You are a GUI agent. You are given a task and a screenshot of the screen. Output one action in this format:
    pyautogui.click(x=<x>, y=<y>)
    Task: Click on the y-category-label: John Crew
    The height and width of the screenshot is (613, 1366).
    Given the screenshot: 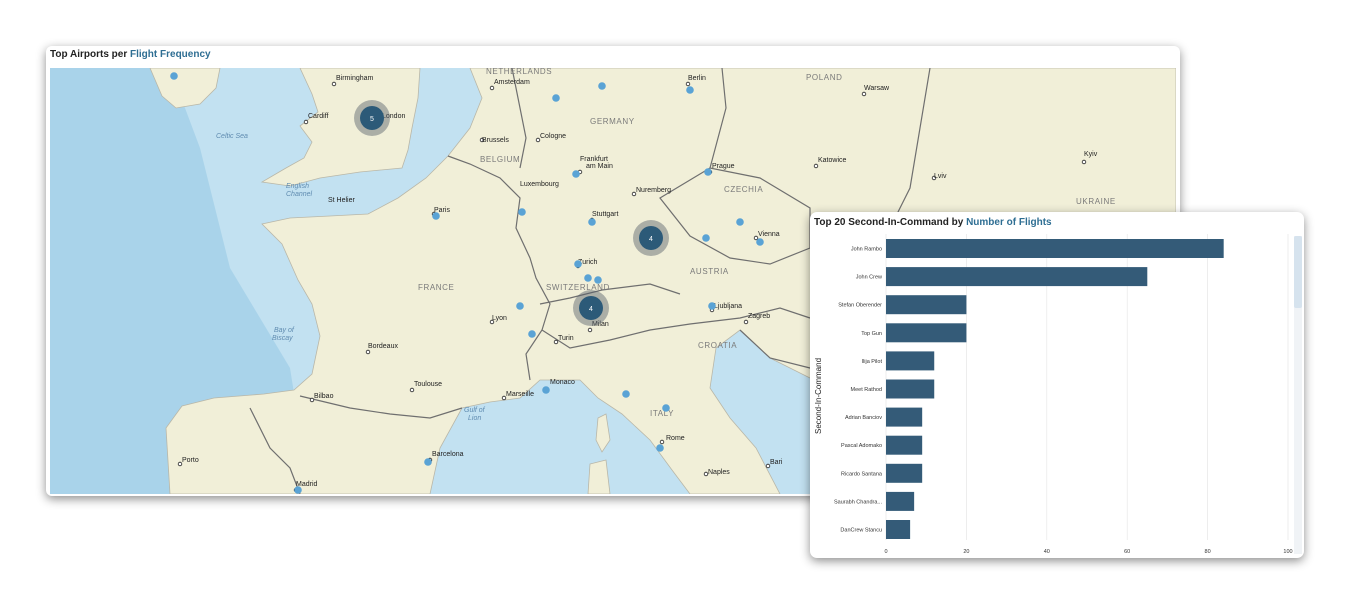 What is the action you would take?
    pyautogui.click(x=869, y=278)
    